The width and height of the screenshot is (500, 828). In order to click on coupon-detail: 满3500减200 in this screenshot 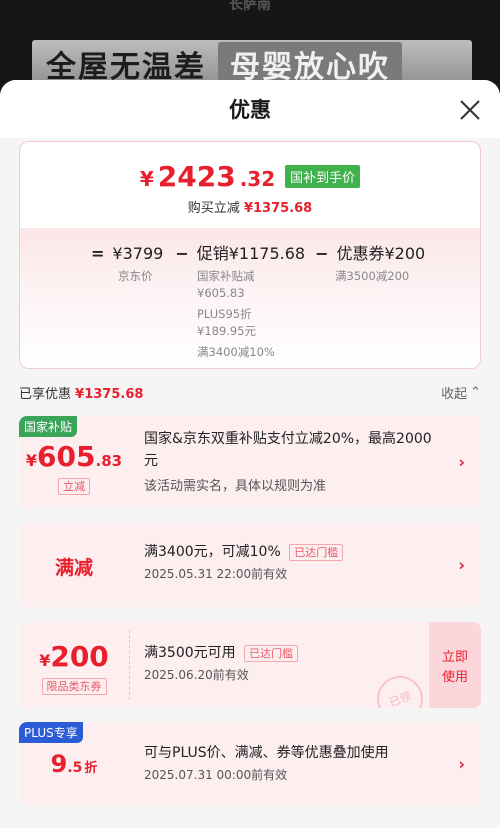, I will do `click(372, 276)`.